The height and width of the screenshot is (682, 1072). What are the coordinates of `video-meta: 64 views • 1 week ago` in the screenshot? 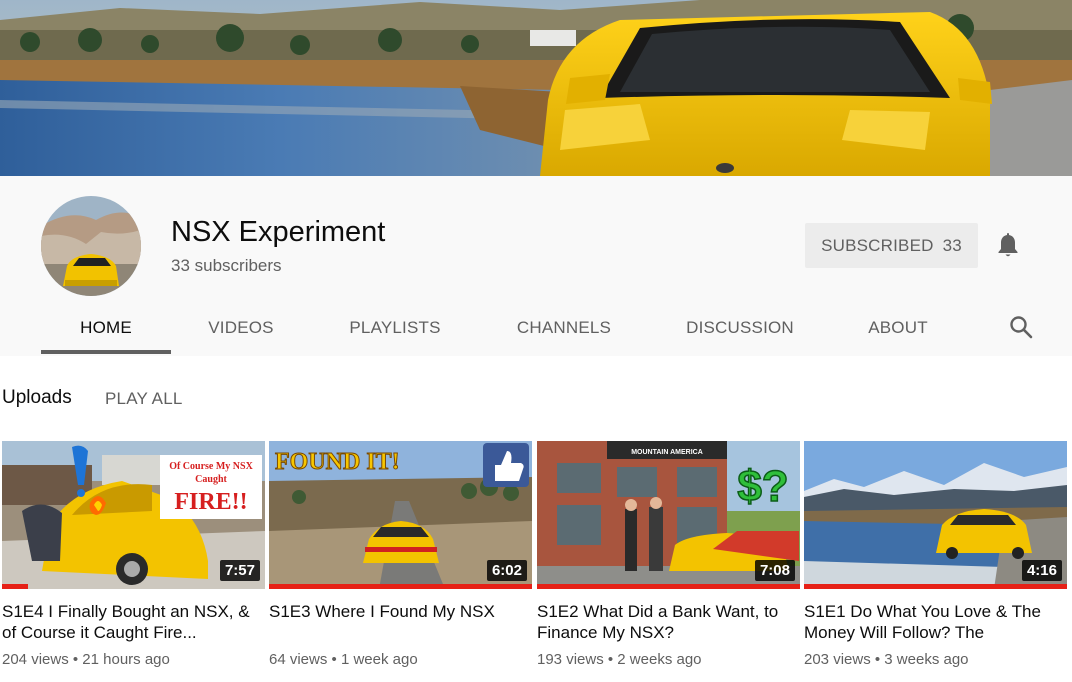 It's located at (400, 659).